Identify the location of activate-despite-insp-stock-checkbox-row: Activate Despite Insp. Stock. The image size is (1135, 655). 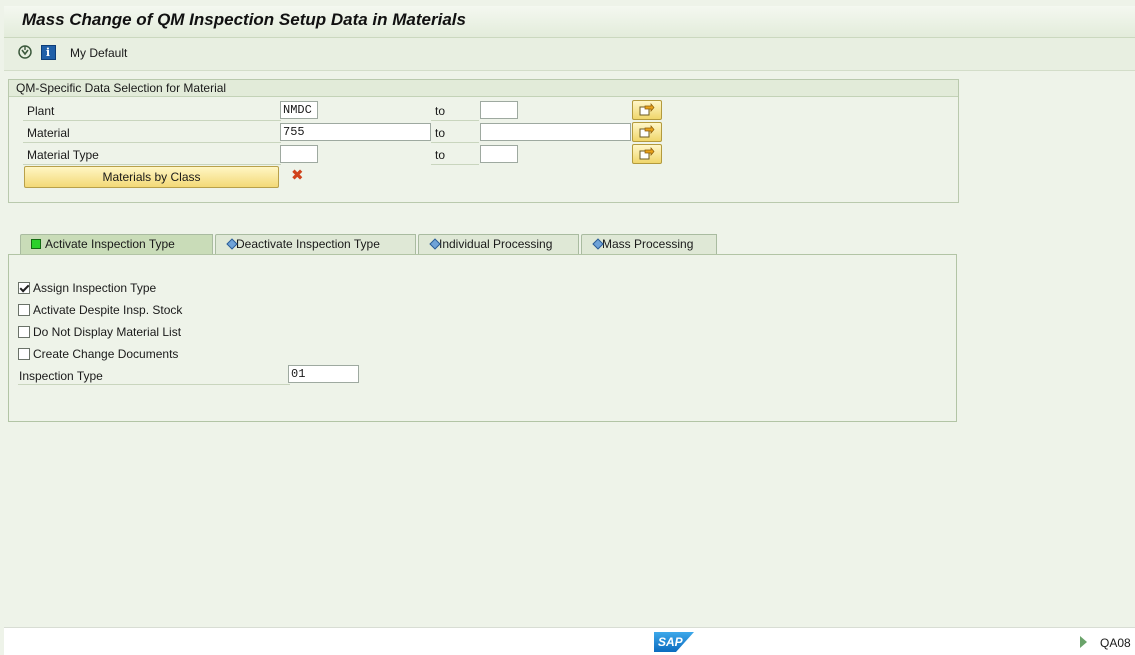
(100, 310).